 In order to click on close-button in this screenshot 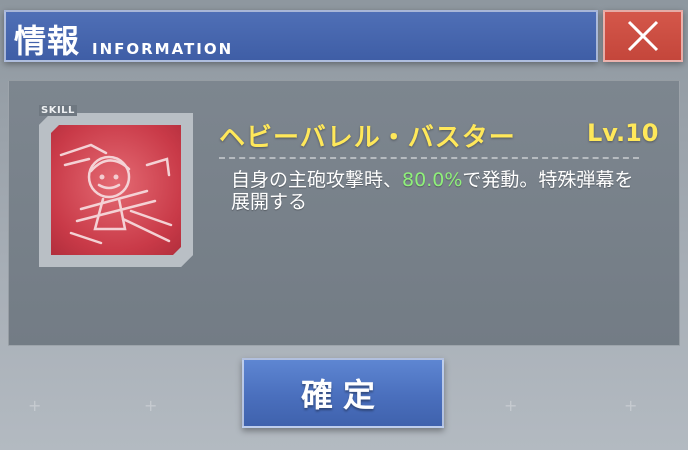, I will do `click(643, 36)`.